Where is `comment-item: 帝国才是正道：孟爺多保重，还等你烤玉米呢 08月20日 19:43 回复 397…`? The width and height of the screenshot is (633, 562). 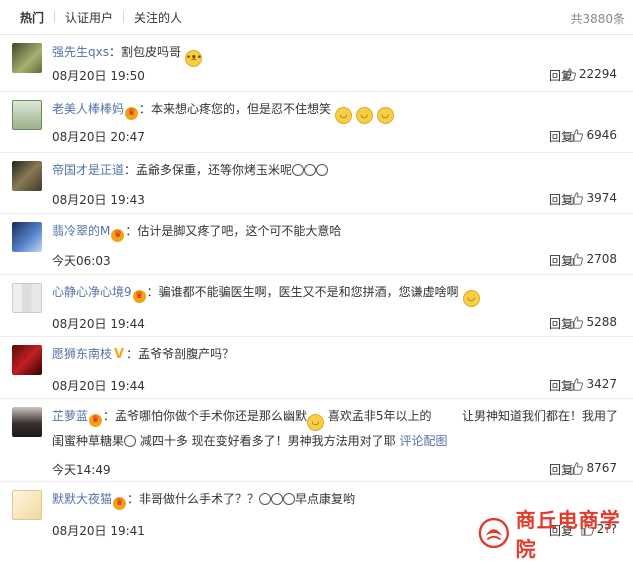 comment-item: 帝国才是正道：孟爺多保重，还等你烤玉米呢 08月20日 19:43 回复 397… is located at coordinates (316, 183).